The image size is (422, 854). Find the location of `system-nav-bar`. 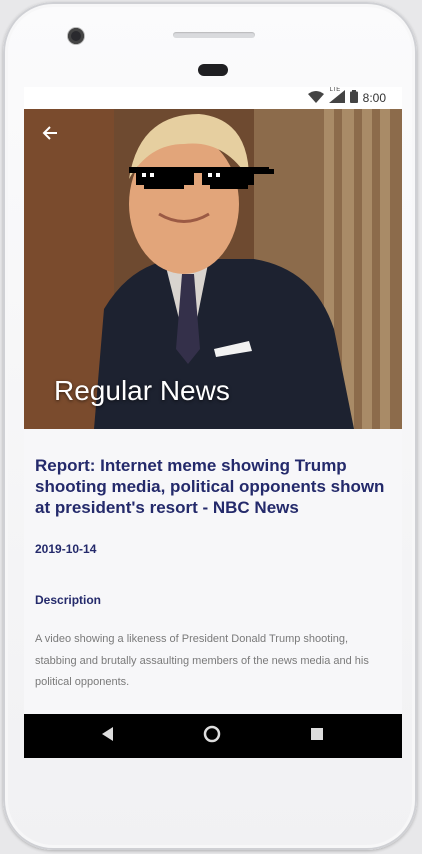

system-nav-bar is located at coordinates (213, 736).